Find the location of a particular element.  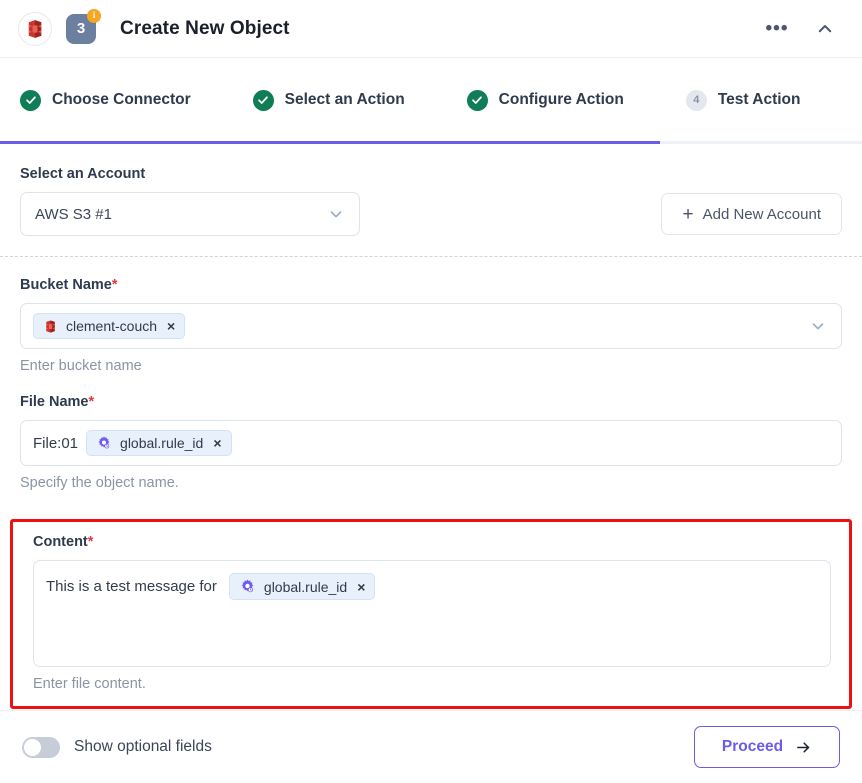

step-count-value: 3 is located at coordinates (81, 28).